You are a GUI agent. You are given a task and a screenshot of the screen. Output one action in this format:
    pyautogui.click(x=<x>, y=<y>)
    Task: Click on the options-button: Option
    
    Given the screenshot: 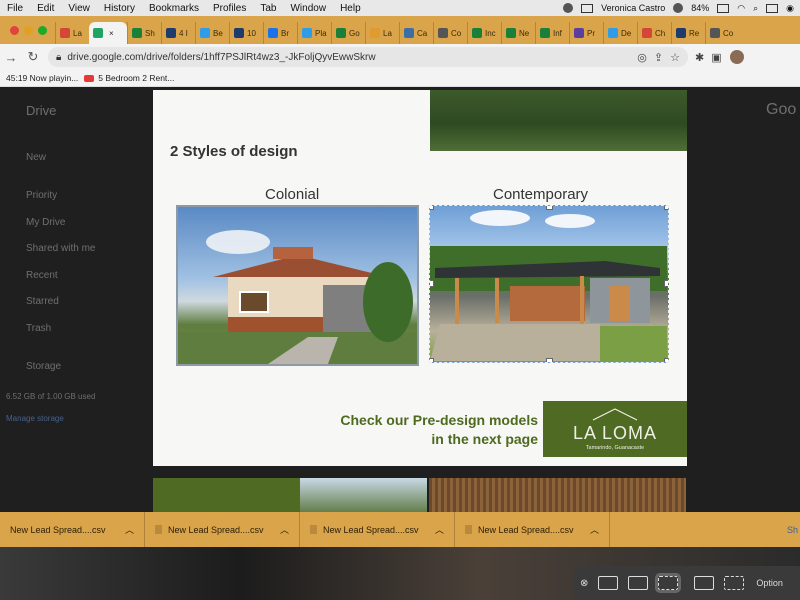 What is the action you would take?
    pyautogui.click(x=769, y=583)
    